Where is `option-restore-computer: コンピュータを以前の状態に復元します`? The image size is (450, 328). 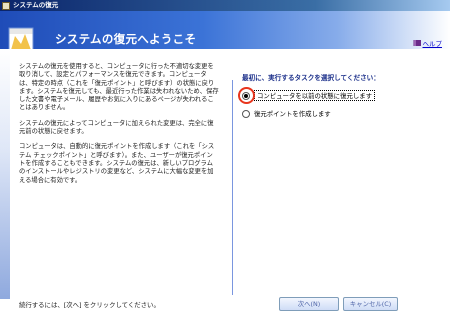 option-restore-computer: コンピュータを以前の状態に復元します is located at coordinates (337, 95).